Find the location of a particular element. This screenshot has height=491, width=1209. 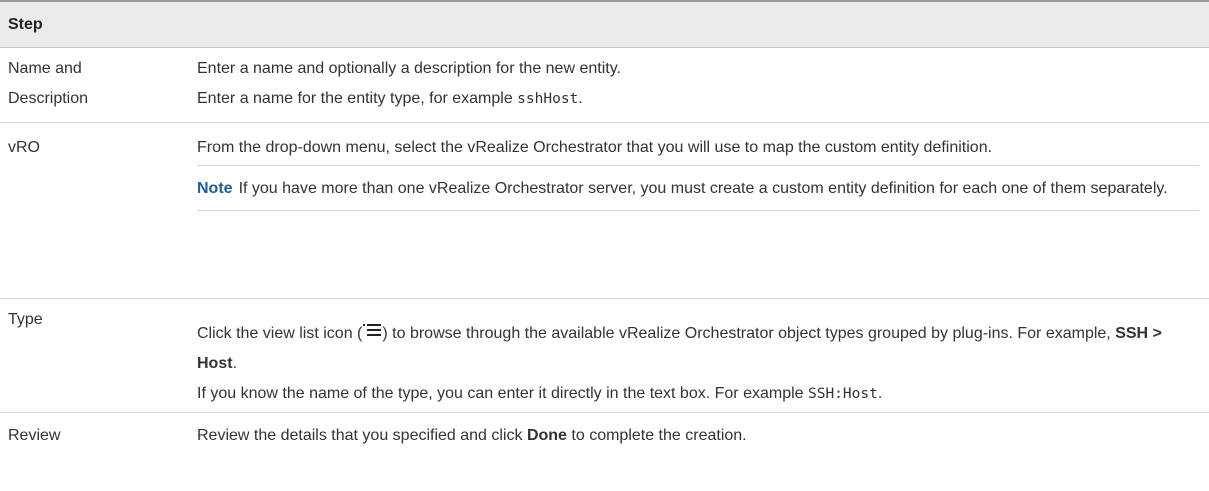

view-list-icon is located at coordinates (372, 331).